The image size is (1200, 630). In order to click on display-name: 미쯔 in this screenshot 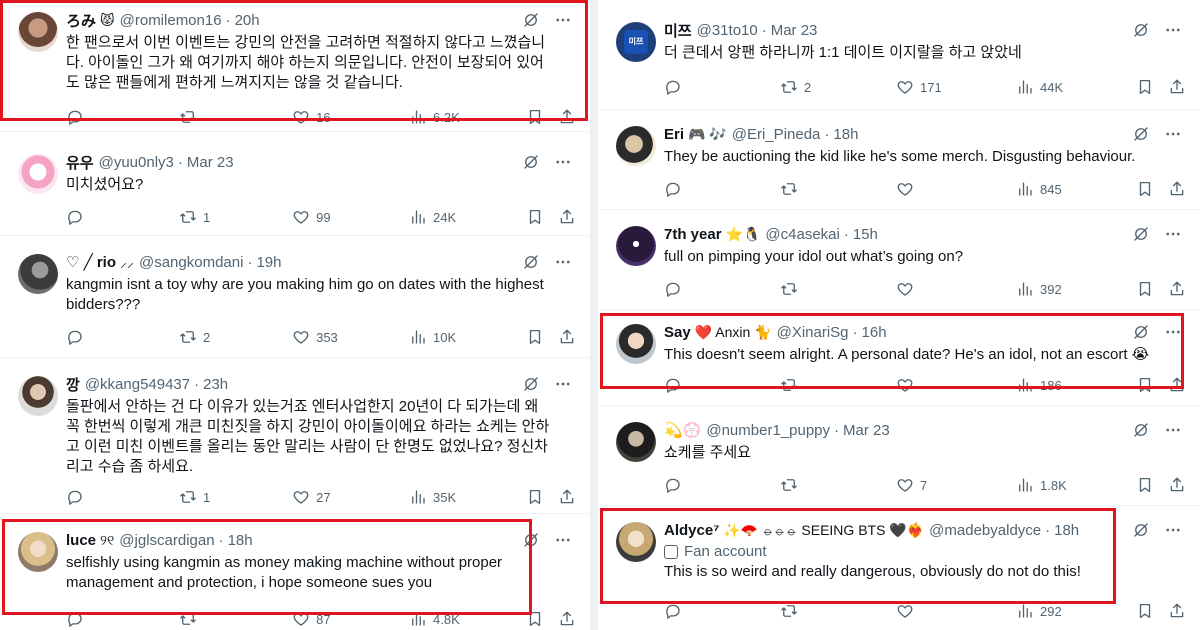, I will do `click(678, 30)`.